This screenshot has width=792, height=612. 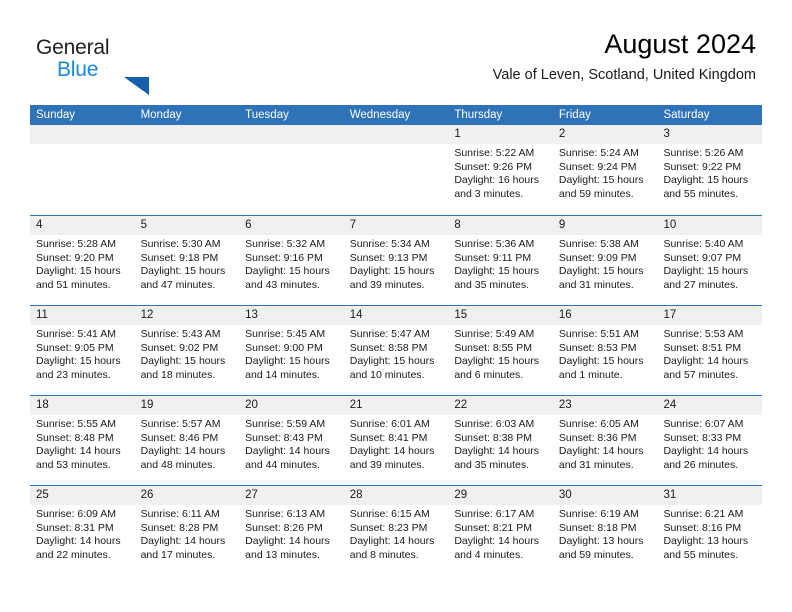 I want to click on day-number: 12, so click(x=147, y=315).